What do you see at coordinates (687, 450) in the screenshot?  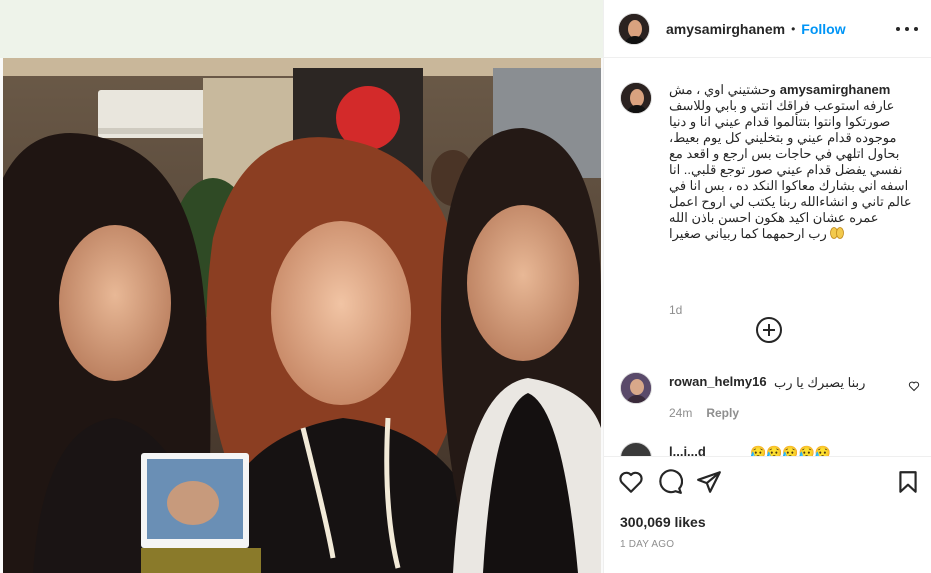 I see `commenter-username: l...i...d` at bounding box center [687, 450].